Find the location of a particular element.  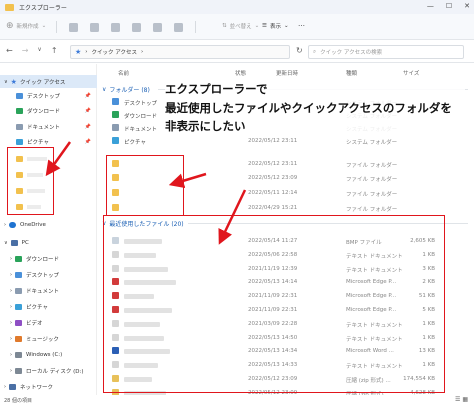

arrow-to-recent is located at coordinates (232, 217).